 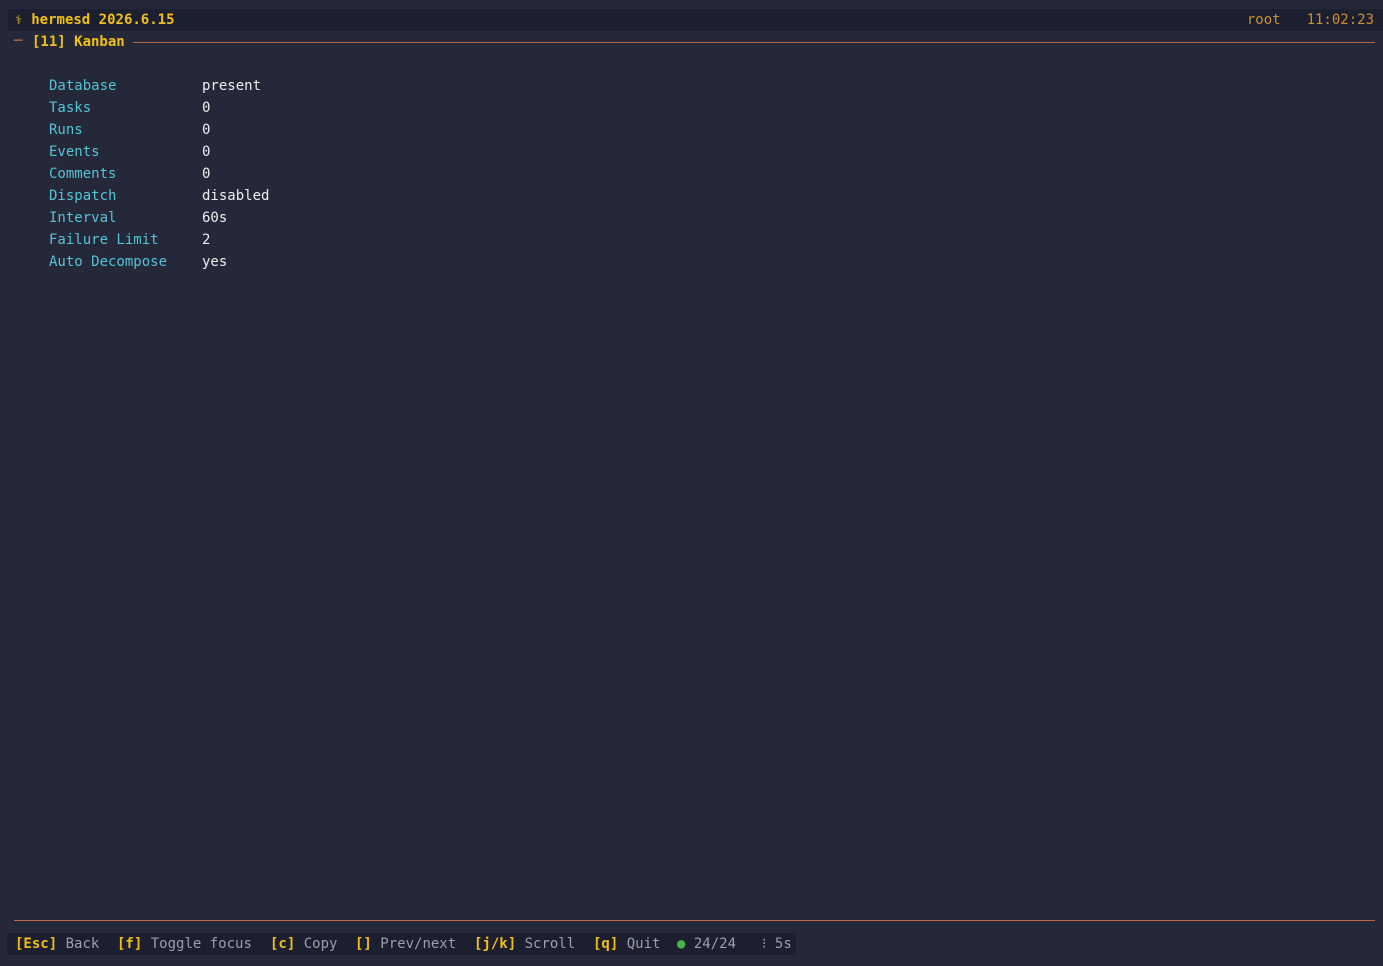 I want to click on app-header: ⚕ hermesd 2026.6.15, so click(x=95, y=20).